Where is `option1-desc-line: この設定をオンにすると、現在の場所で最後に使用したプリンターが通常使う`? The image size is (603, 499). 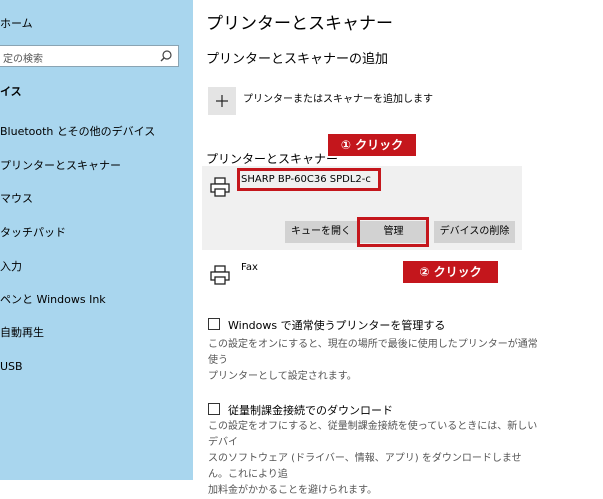 option1-desc-line: この設定をオンにすると、現在の場所で最後に使用したプリンターが通常使う is located at coordinates (373, 352).